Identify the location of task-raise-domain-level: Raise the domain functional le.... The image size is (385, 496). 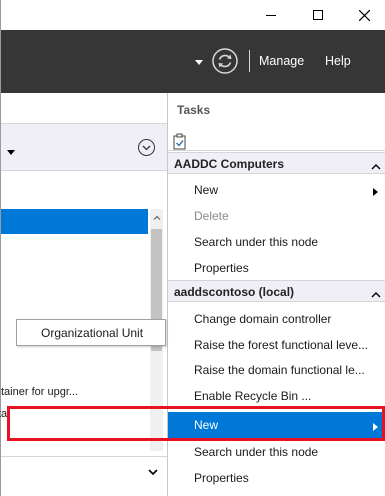
(276, 370).